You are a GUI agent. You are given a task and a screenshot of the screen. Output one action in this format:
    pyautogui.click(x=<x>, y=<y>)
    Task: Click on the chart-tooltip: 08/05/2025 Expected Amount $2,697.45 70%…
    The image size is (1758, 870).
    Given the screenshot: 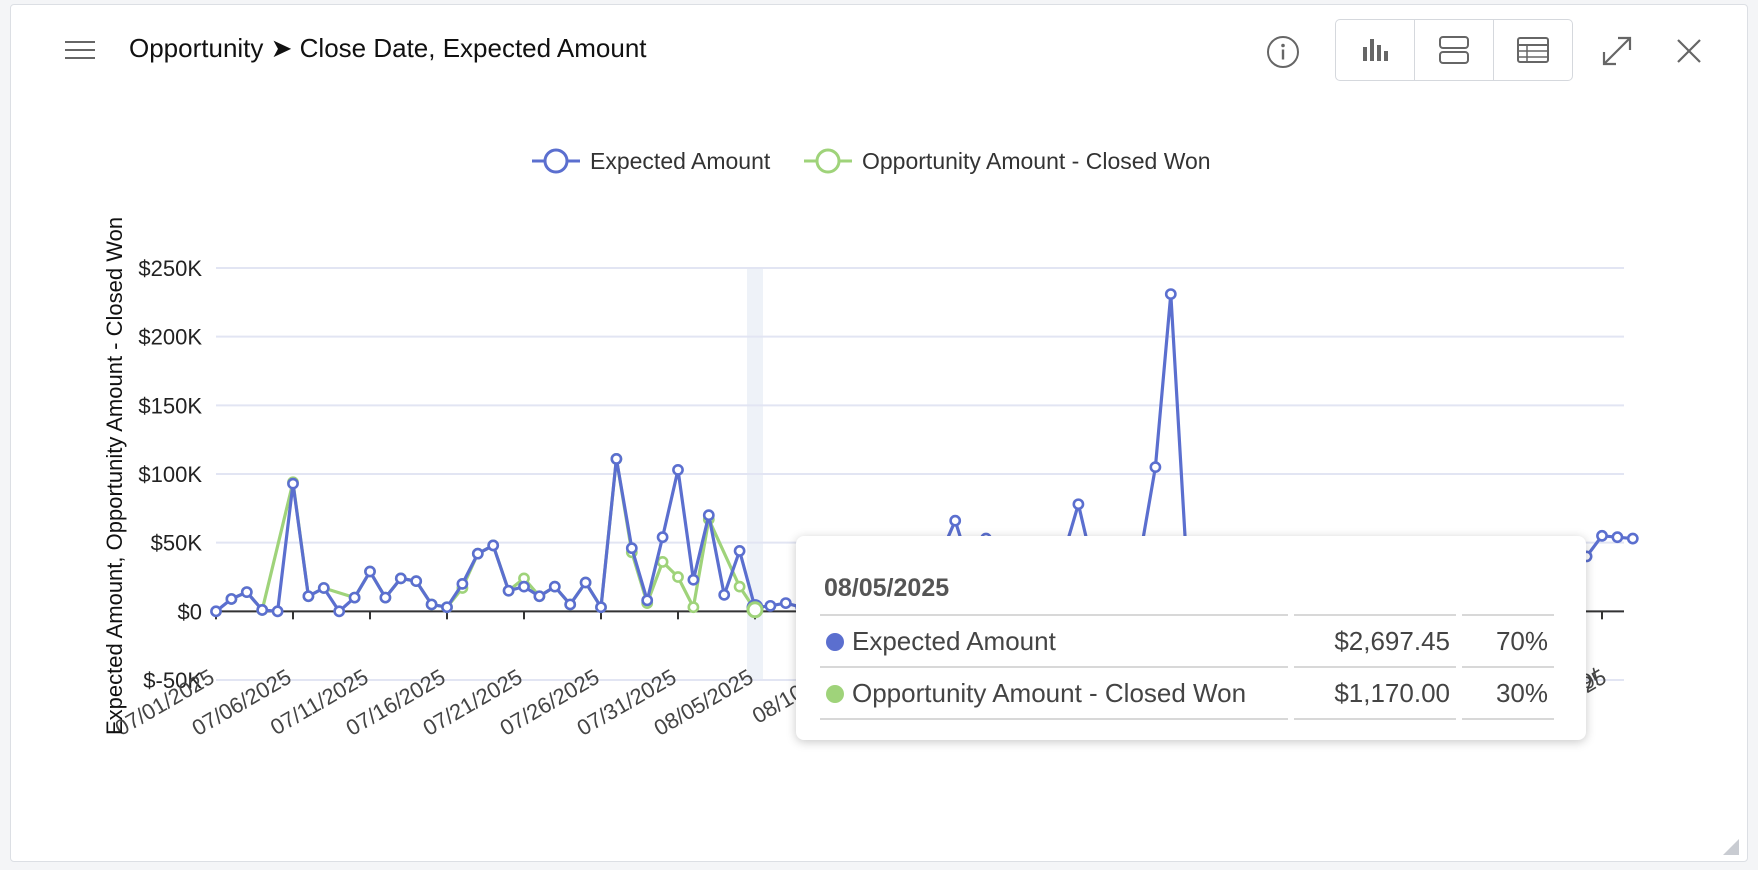 What is the action you would take?
    pyautogui.click(x=1191, y=638)
    